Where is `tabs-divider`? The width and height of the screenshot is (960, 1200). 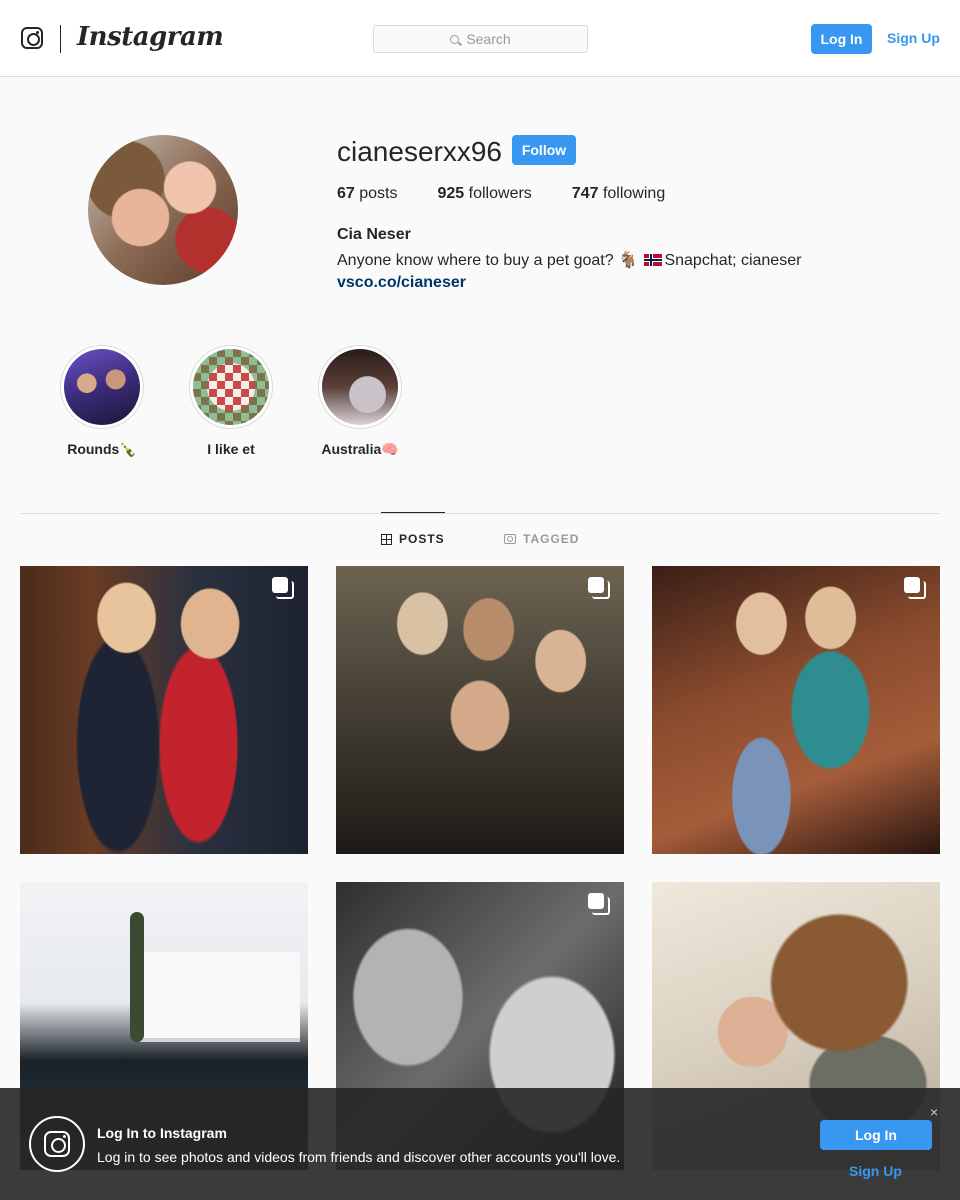
tabs-divider is located at coordinates (480, 513).